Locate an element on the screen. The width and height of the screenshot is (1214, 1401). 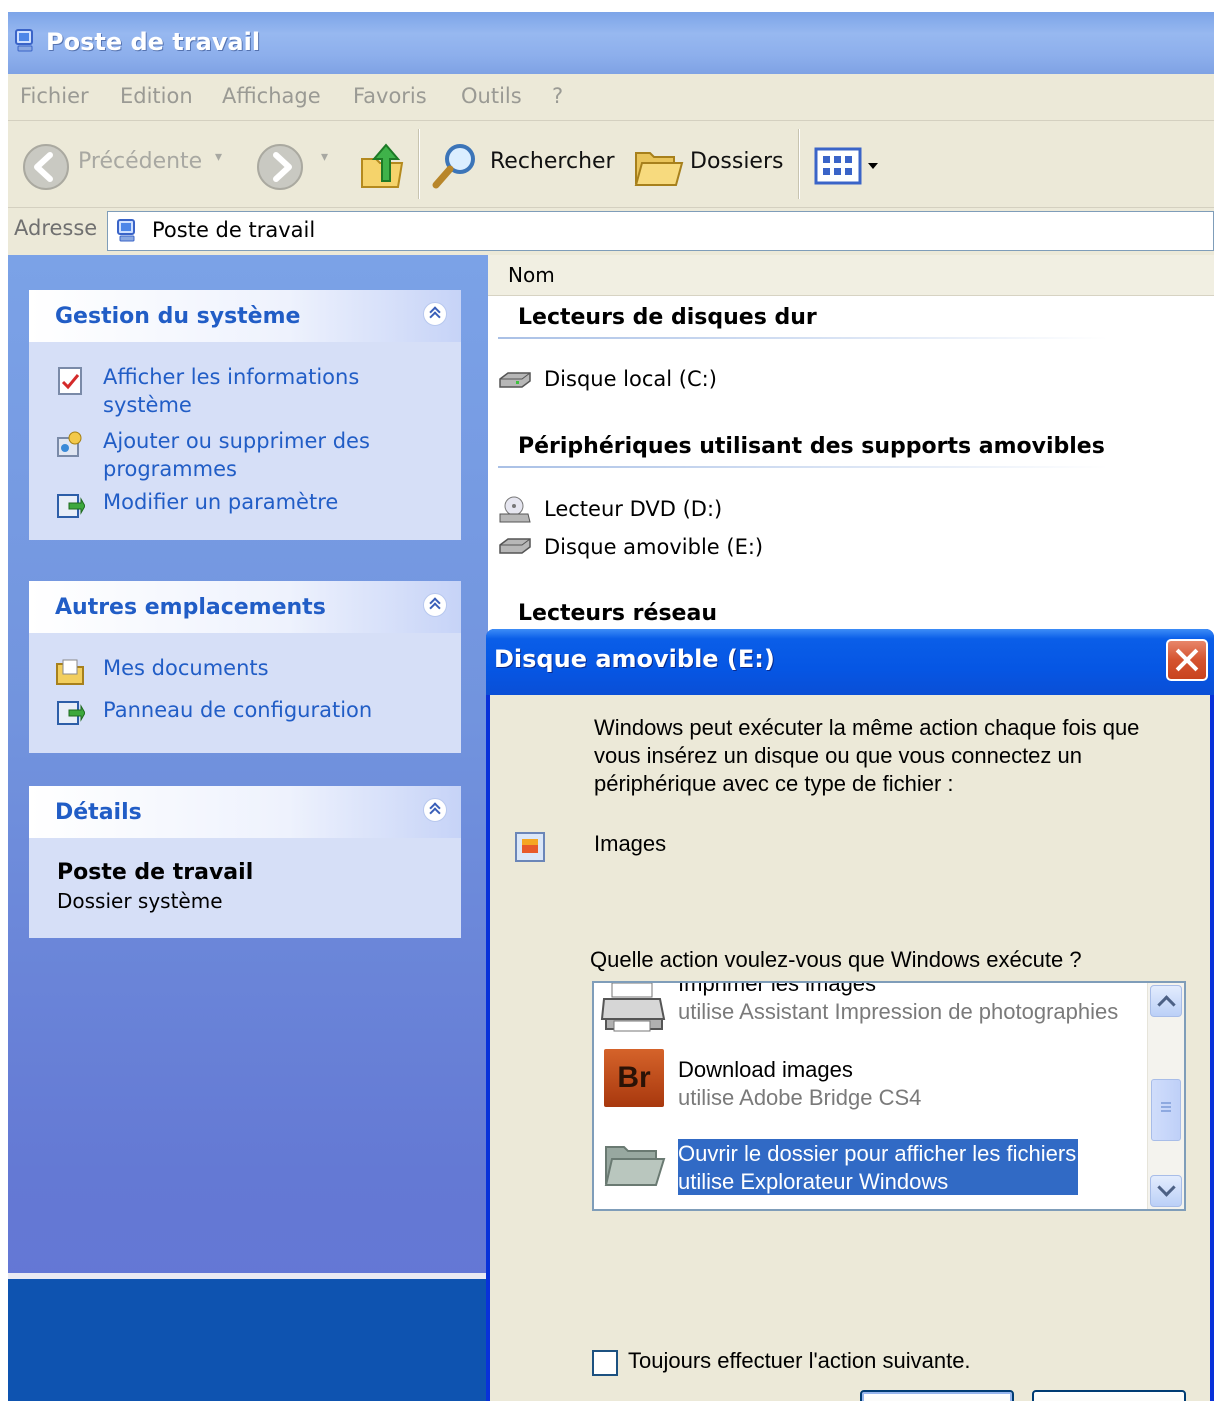
dvd-drive-icon is located at coordinates (515, 509).